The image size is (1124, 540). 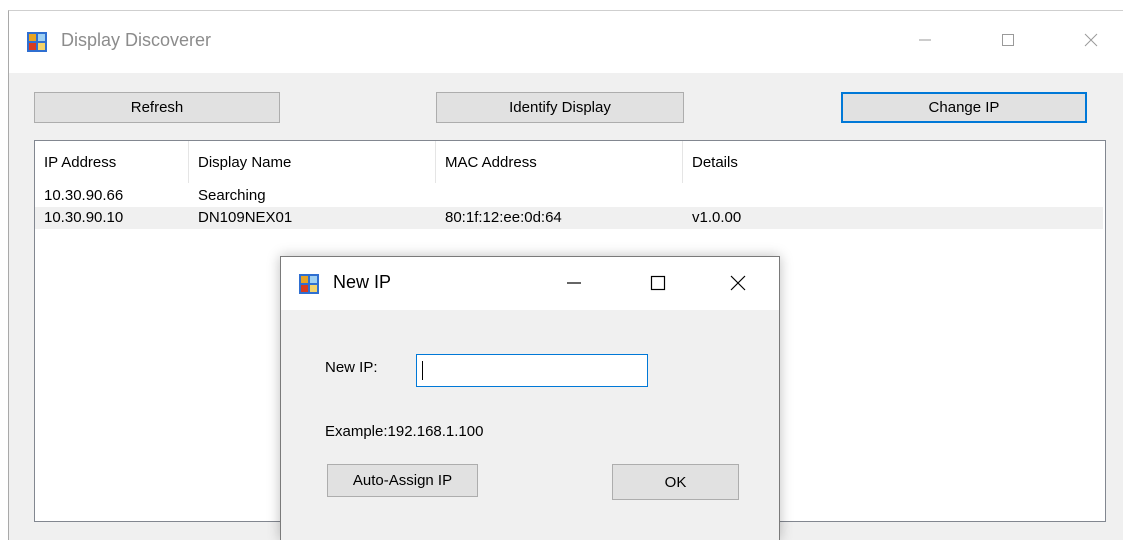 What do you see at coordinates (532, 370) in the screenshot?
I see `new-ip-input` at bounding box center [532, 370].